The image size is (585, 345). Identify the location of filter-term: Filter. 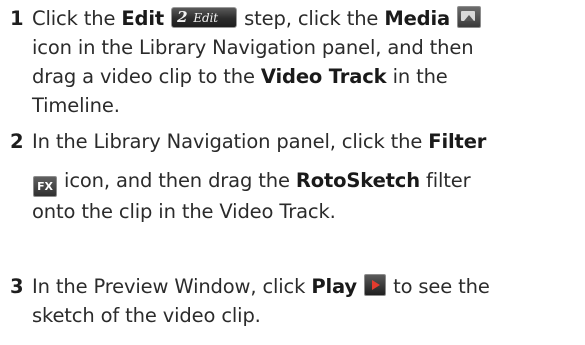
(457, 141).